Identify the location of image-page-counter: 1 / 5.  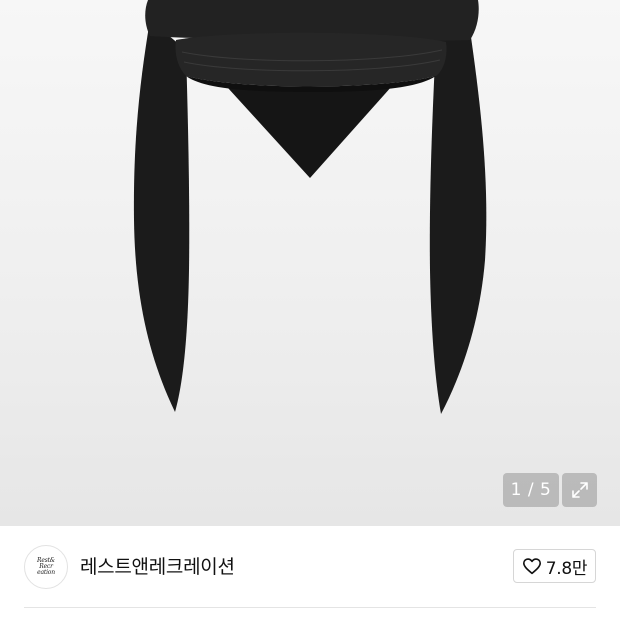
(531, 490).